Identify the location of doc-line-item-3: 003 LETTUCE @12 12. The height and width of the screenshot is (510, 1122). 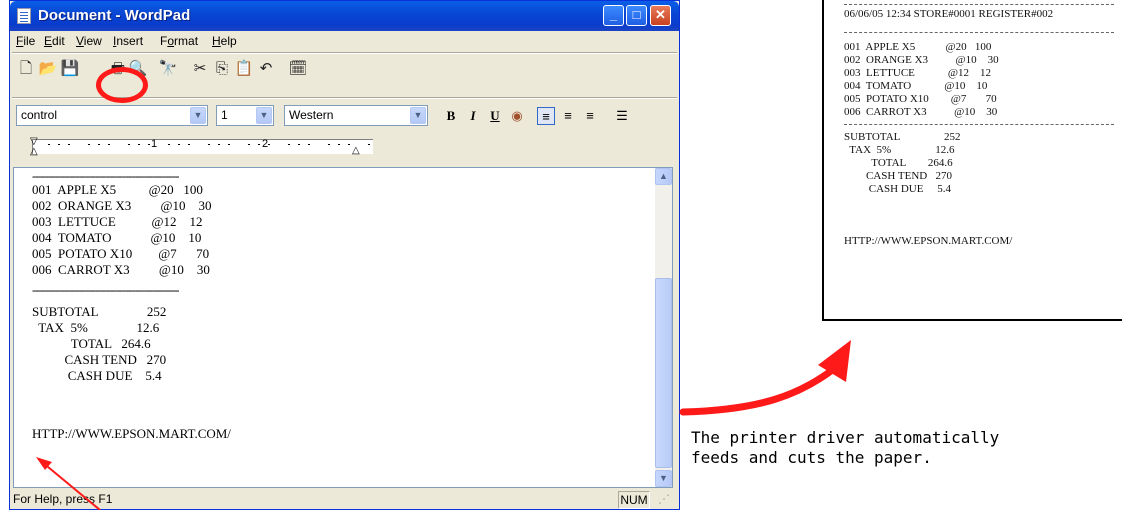
(117, 221).